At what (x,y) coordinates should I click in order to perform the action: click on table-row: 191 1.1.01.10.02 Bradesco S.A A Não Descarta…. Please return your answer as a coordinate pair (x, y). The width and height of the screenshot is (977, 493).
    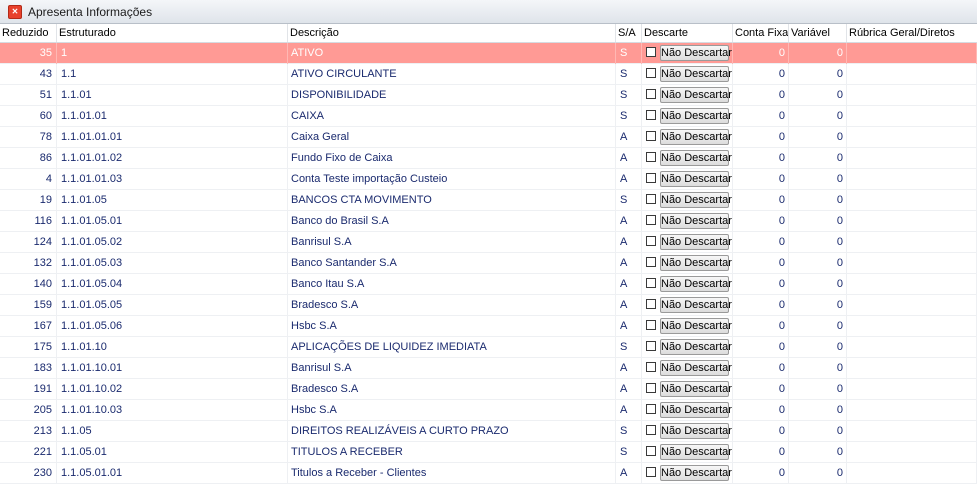
    Looking at the image, I should click on (488, 389).